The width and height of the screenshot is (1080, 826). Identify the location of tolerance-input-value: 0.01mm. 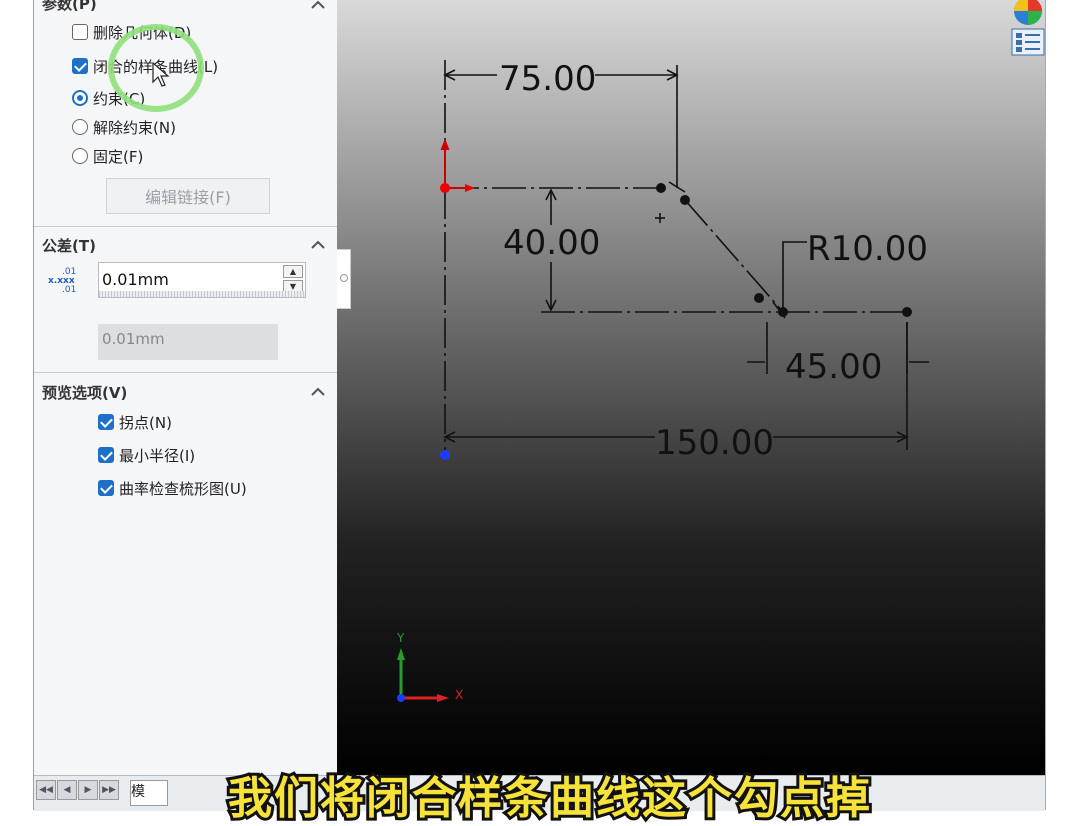
(135, 279).